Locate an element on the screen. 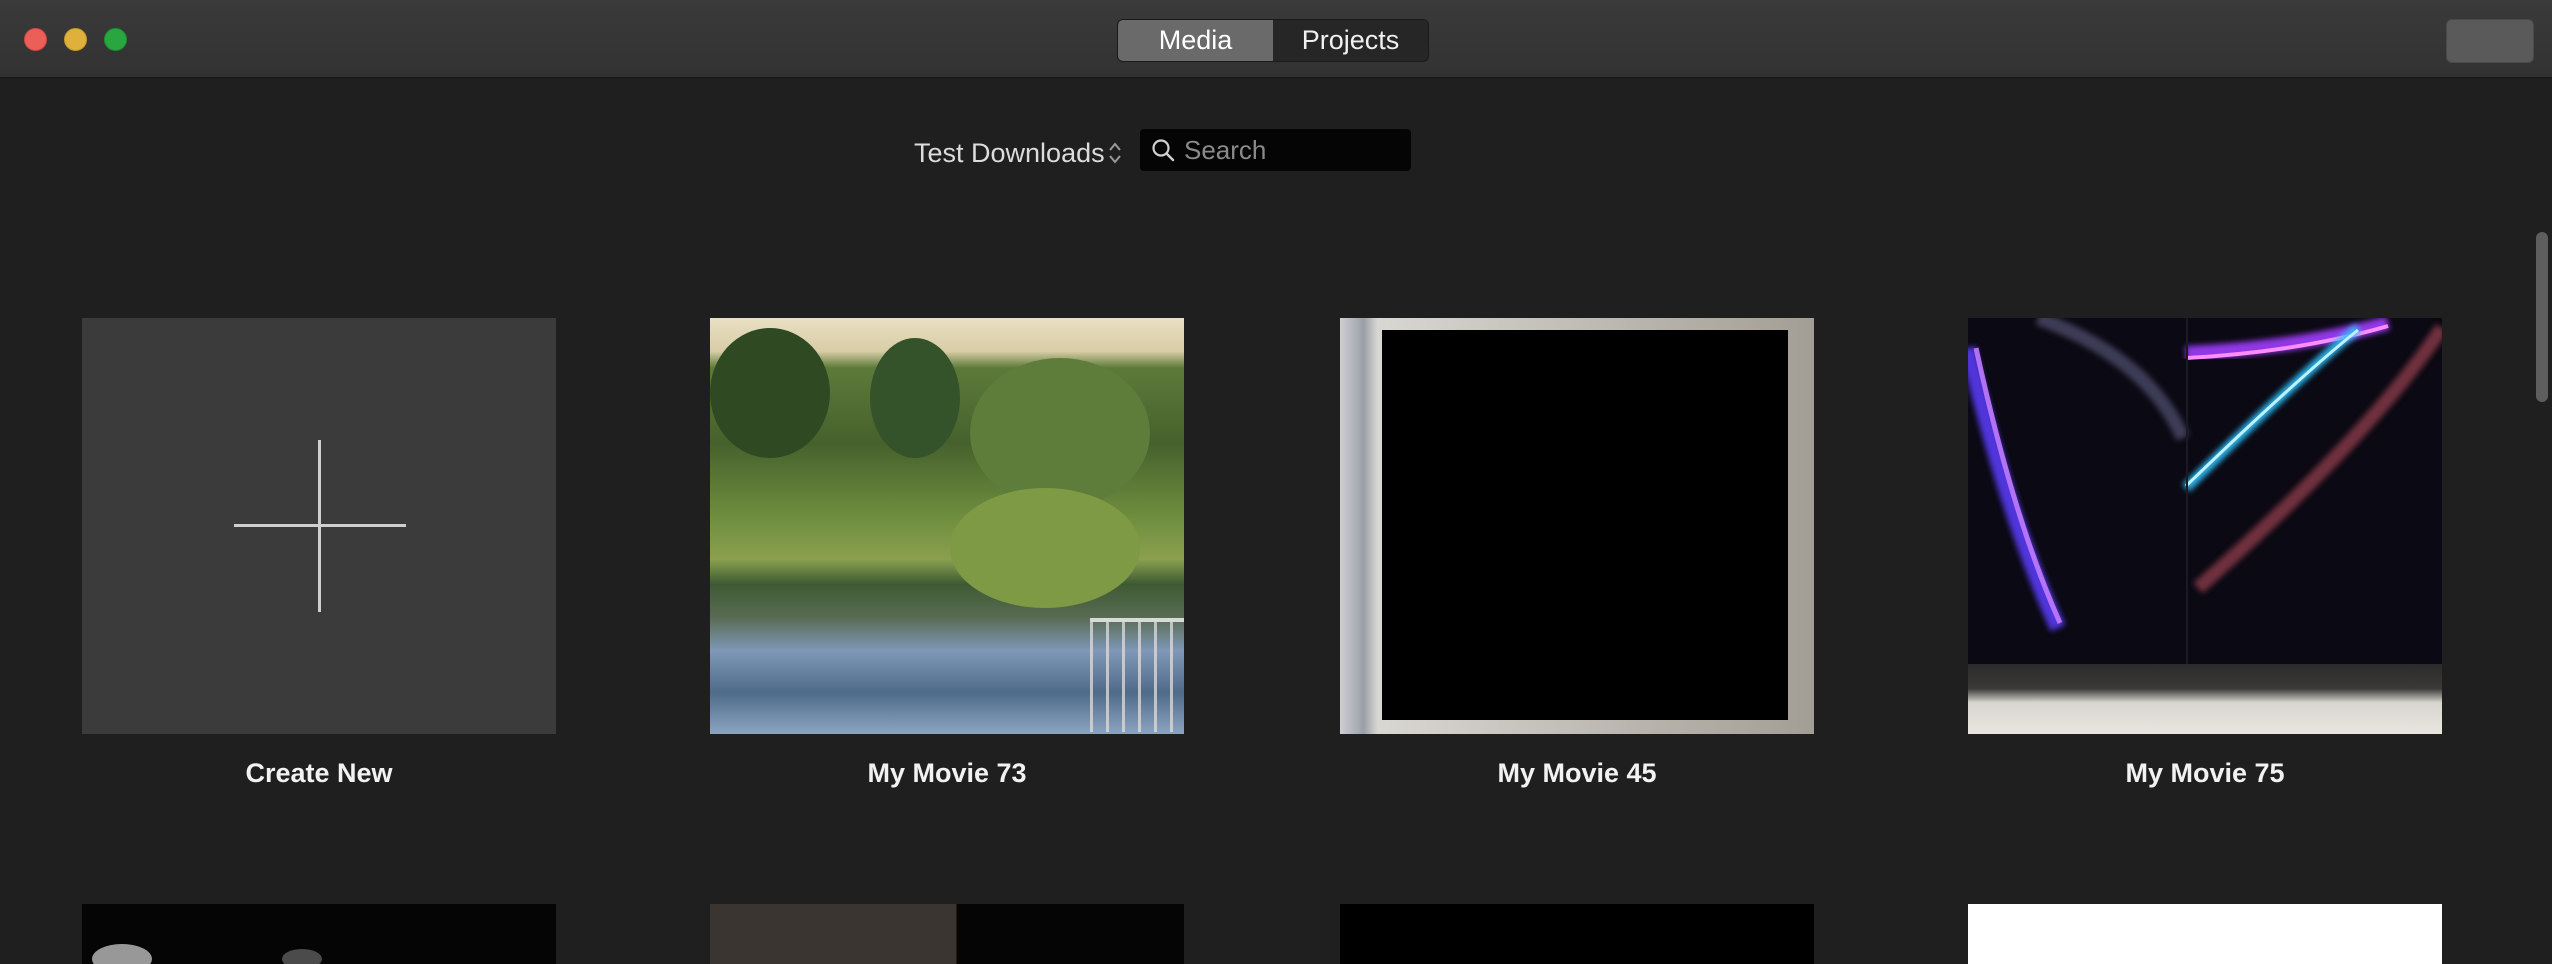 This screenshot has width=2552, height=964. tab-projects: Projects is located at coordinates (1350, 40).